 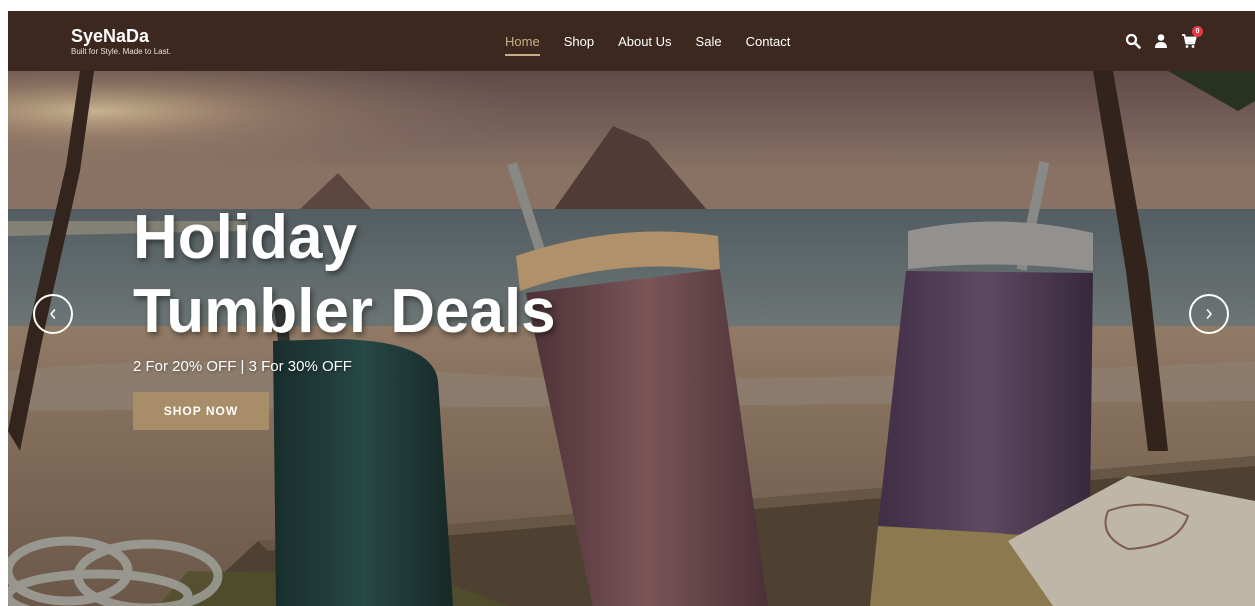 I want to click on nav-item-contact: Contact, so click(x=768, y=42).